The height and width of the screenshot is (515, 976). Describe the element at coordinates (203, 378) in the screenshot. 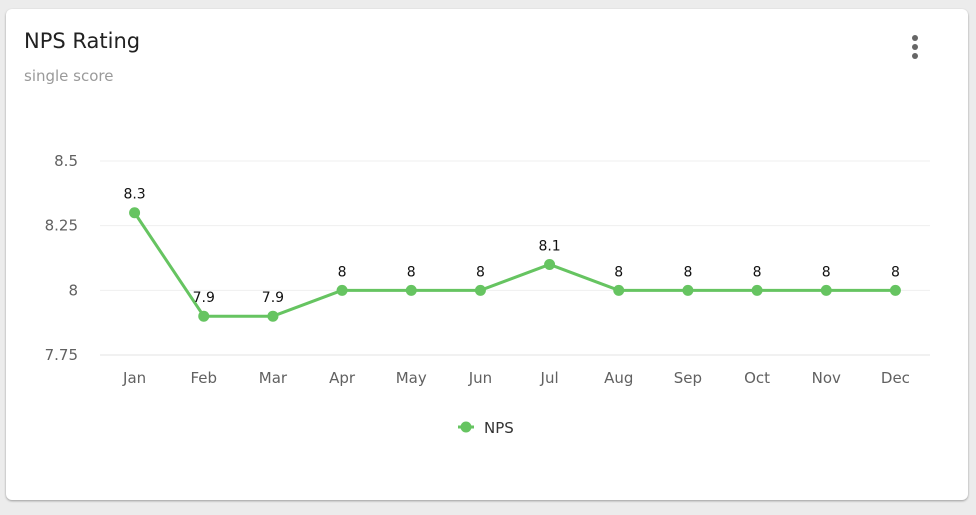

I see `x-tick-label: Feb` at that location.